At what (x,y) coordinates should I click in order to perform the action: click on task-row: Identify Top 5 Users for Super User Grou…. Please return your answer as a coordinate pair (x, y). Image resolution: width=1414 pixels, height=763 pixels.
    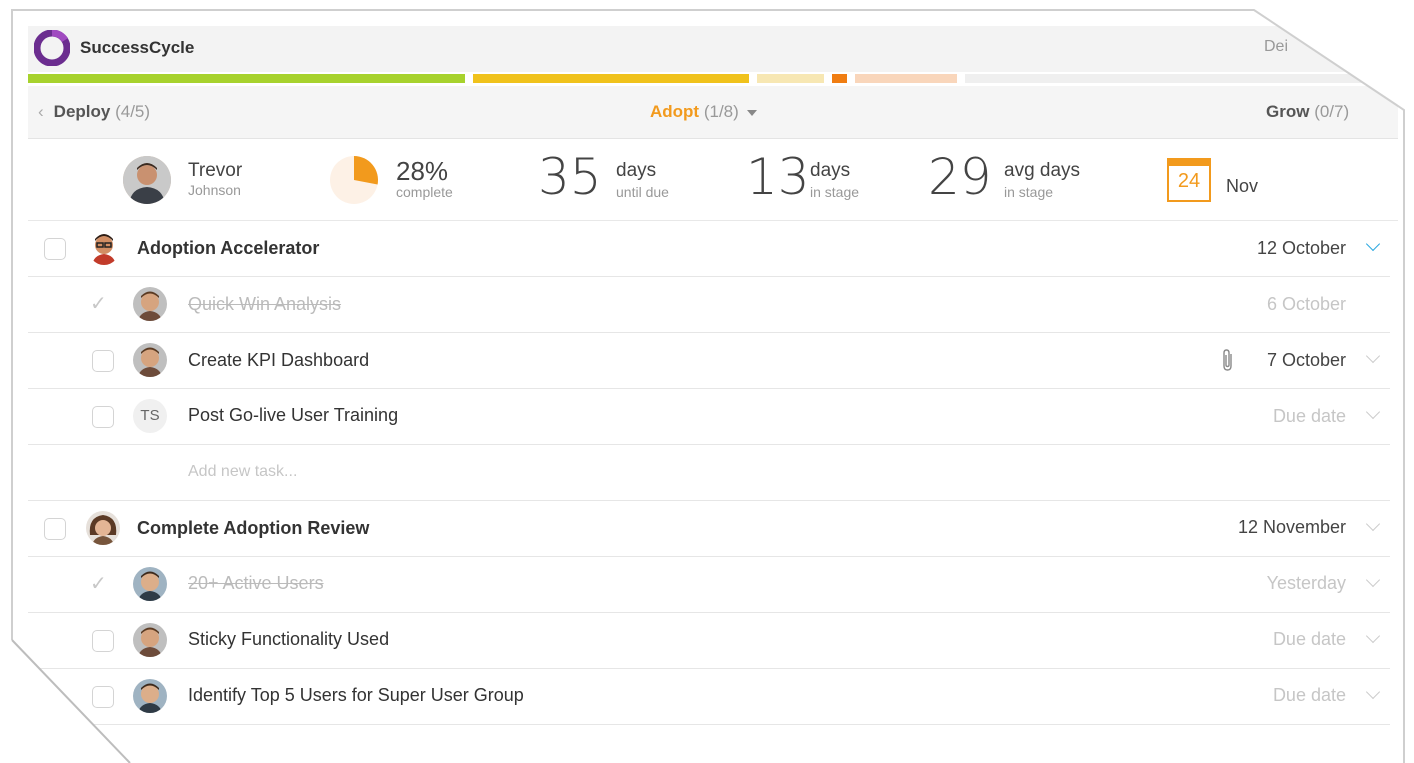
    Looking at the image, I should click on (709, 697).